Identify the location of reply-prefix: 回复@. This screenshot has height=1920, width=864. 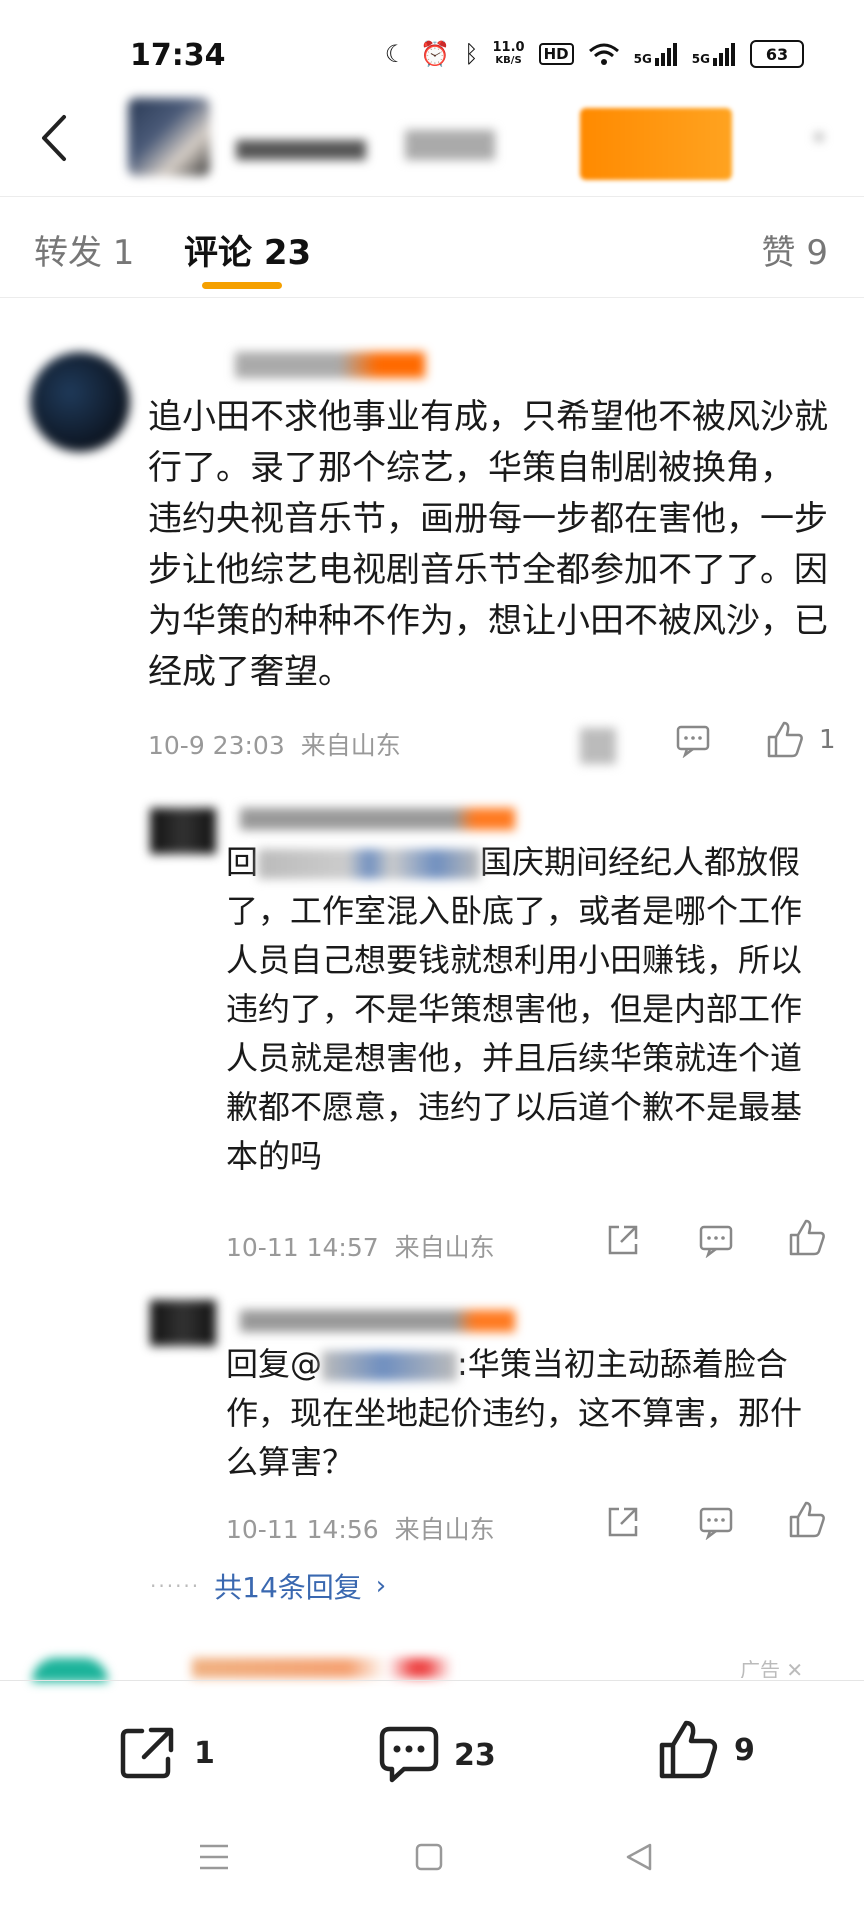
(274, 1364).